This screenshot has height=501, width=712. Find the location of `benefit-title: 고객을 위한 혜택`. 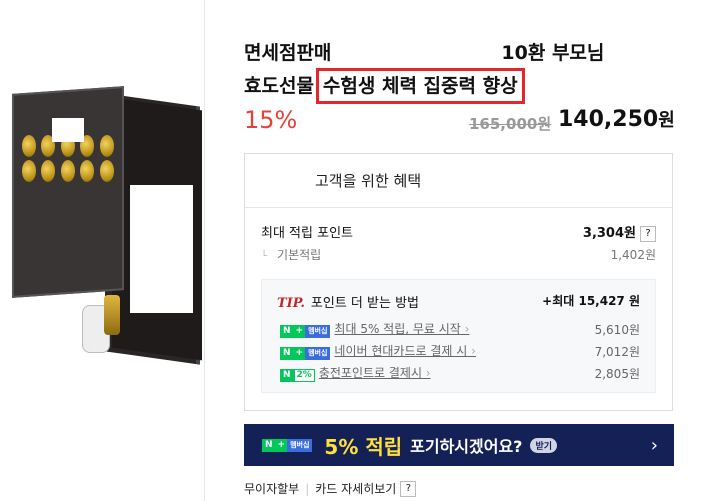

benefit-title: 고객을 위한 혜택 is located at coordinates (368, 181).